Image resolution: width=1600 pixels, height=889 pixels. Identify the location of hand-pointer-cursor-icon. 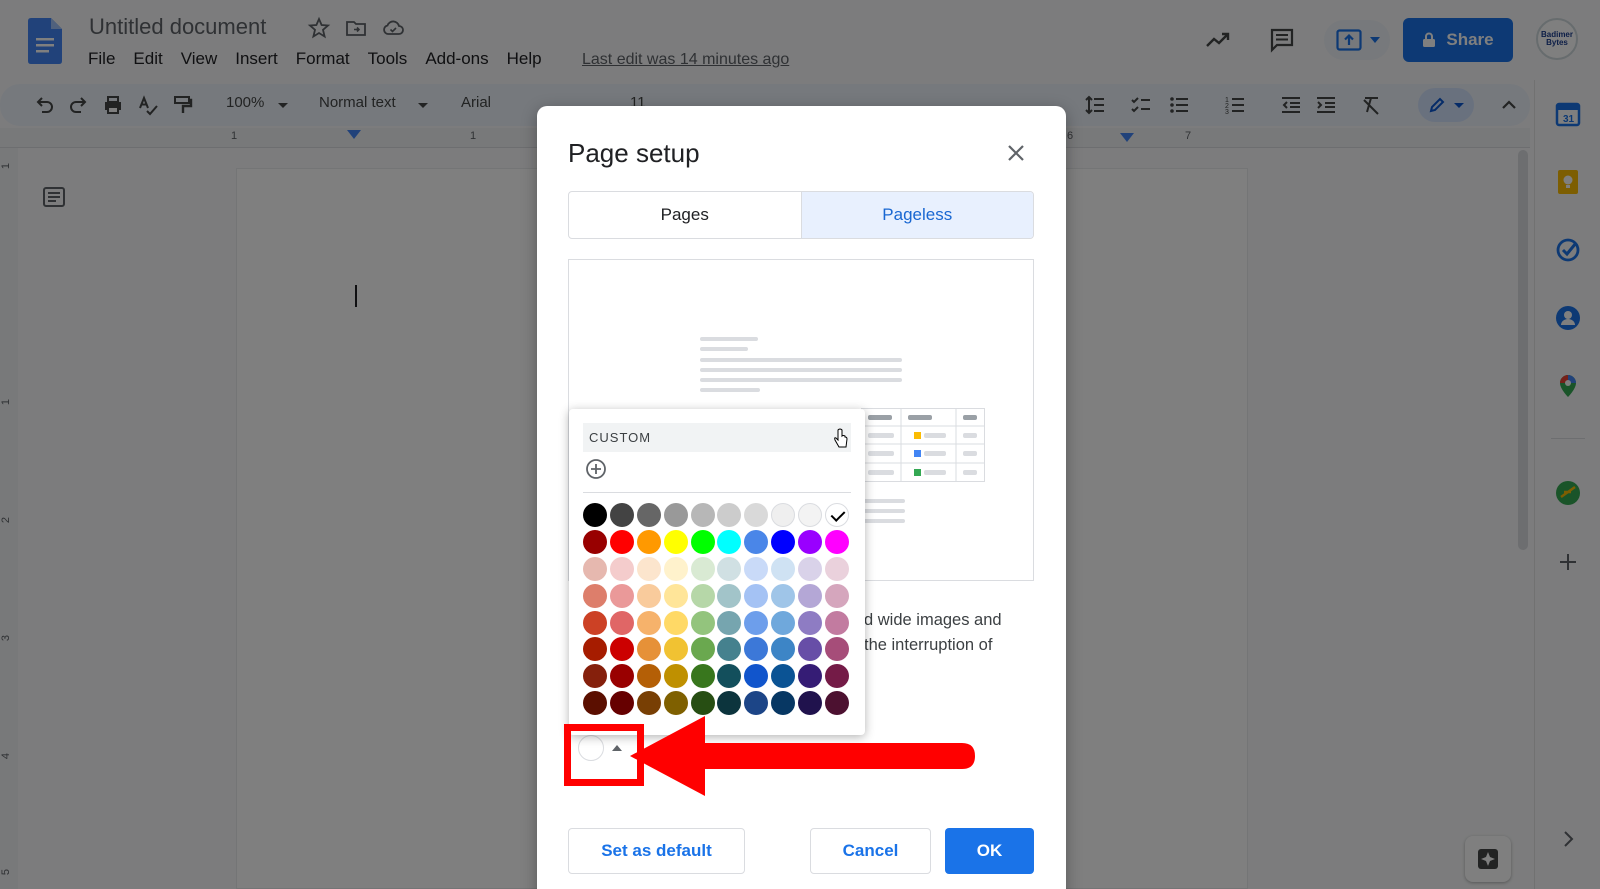
(841, 438).